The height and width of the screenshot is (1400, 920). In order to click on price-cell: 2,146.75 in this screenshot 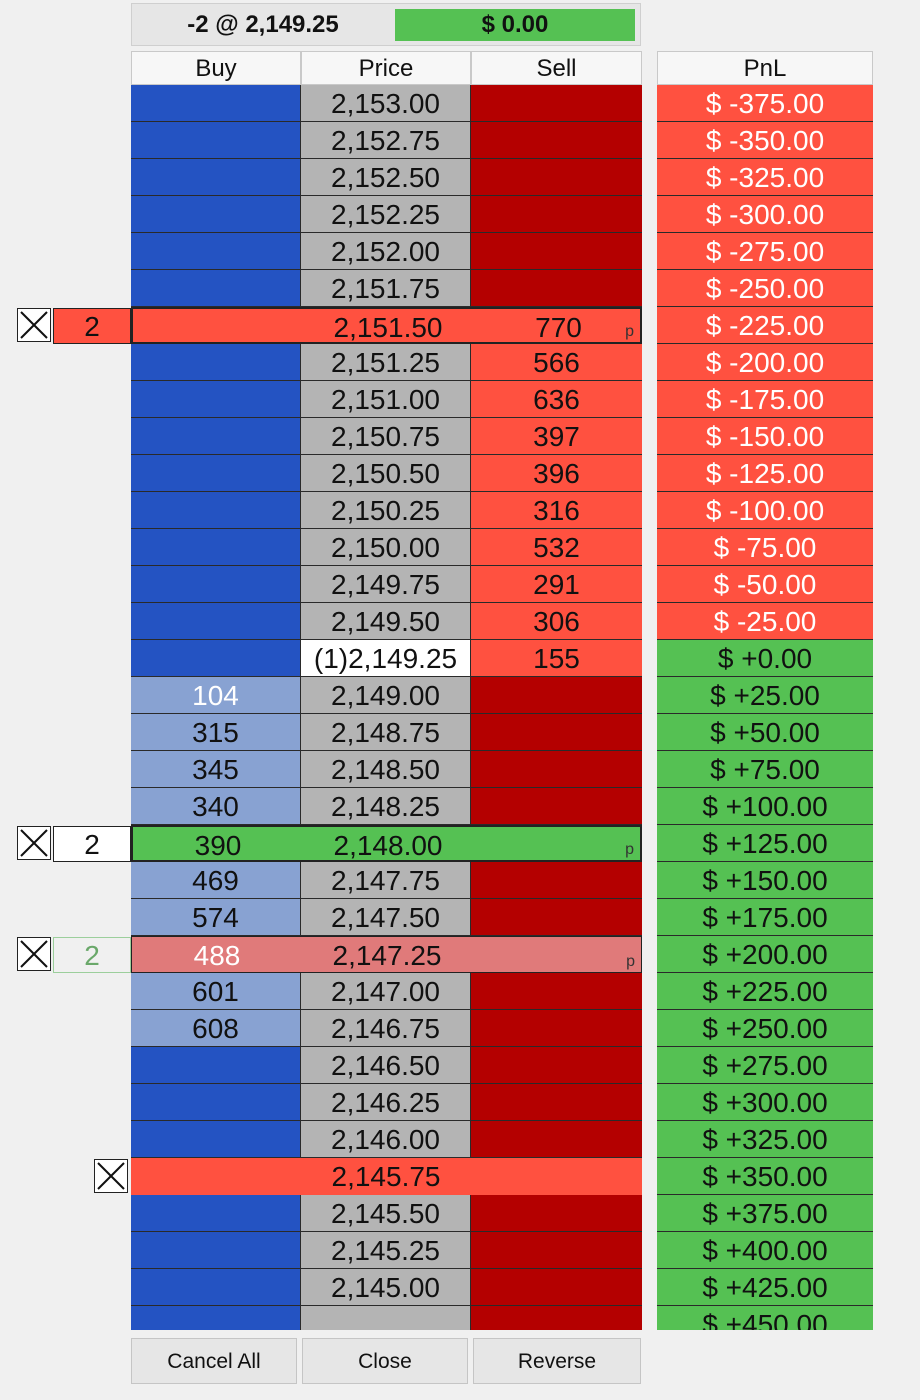, I will do `click(386, 1028)`.